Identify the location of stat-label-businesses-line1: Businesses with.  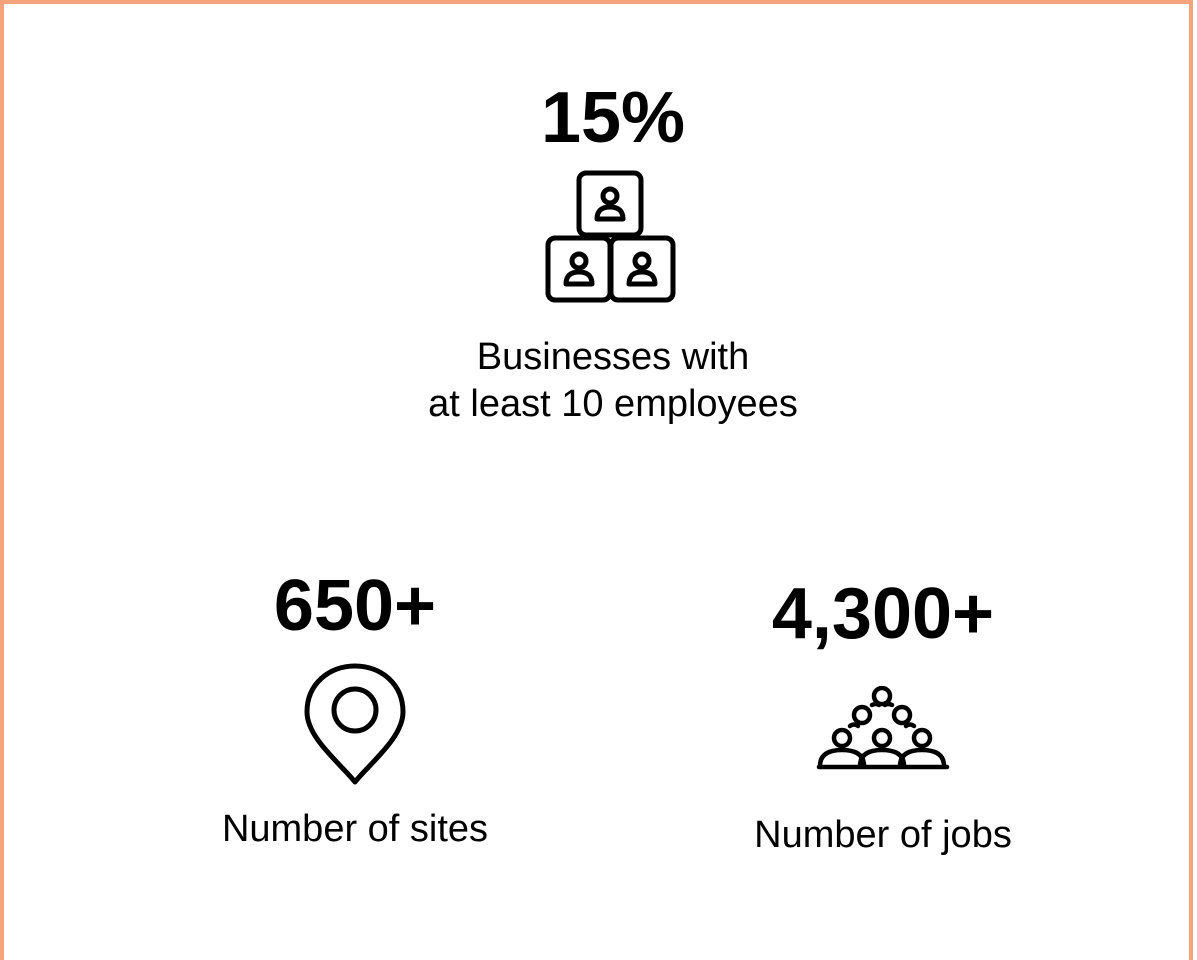
(613, 357).